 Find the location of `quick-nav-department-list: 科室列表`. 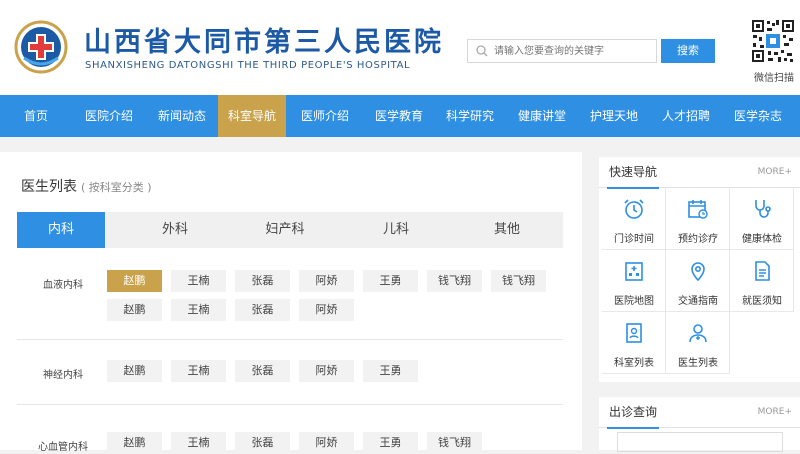

quick-nav-department-list: 科室列表 is located at coordinates (634, 343).